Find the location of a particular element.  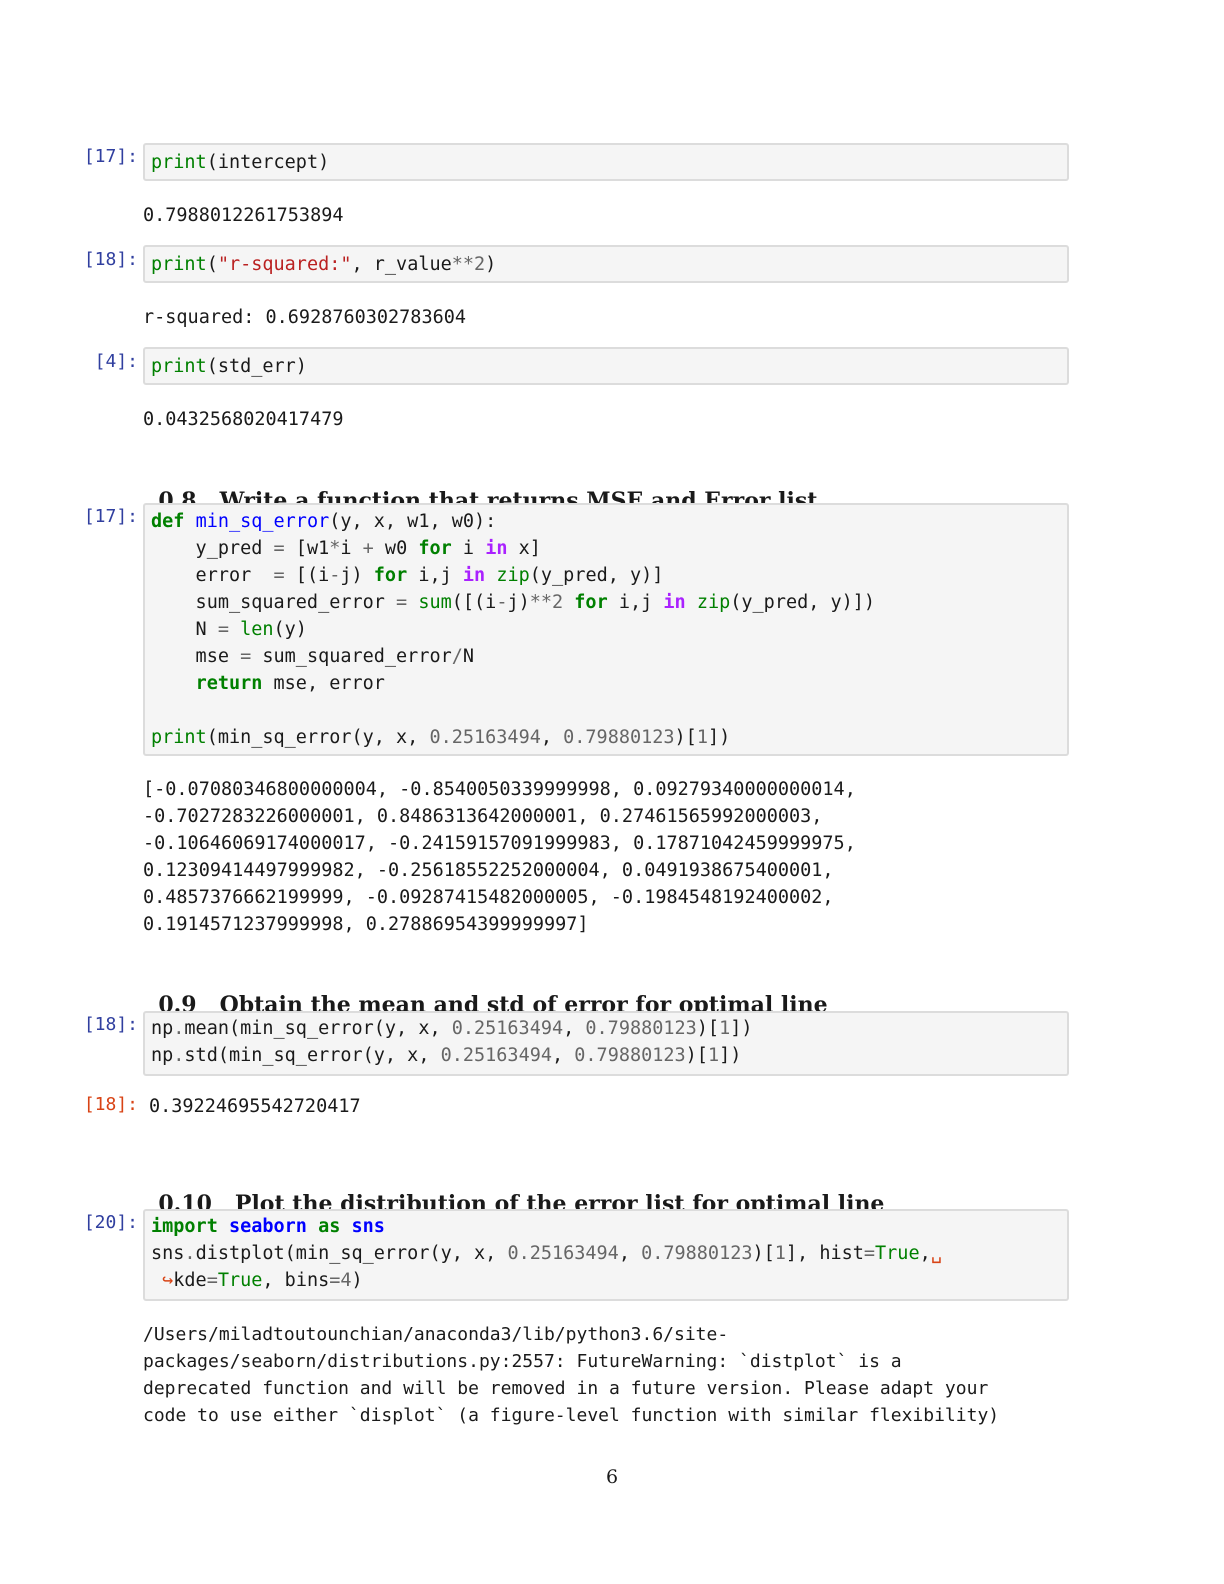

code-cell: print(intercept) is located at coordinates (606, 162).